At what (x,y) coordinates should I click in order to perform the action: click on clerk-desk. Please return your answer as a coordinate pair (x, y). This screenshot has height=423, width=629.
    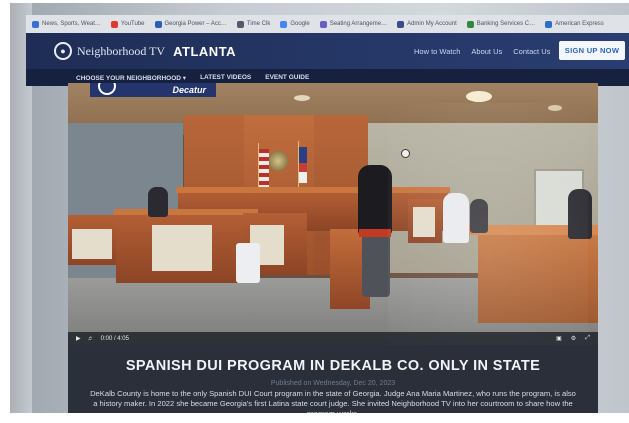
    Looking at the image, I should click on (538, 278).